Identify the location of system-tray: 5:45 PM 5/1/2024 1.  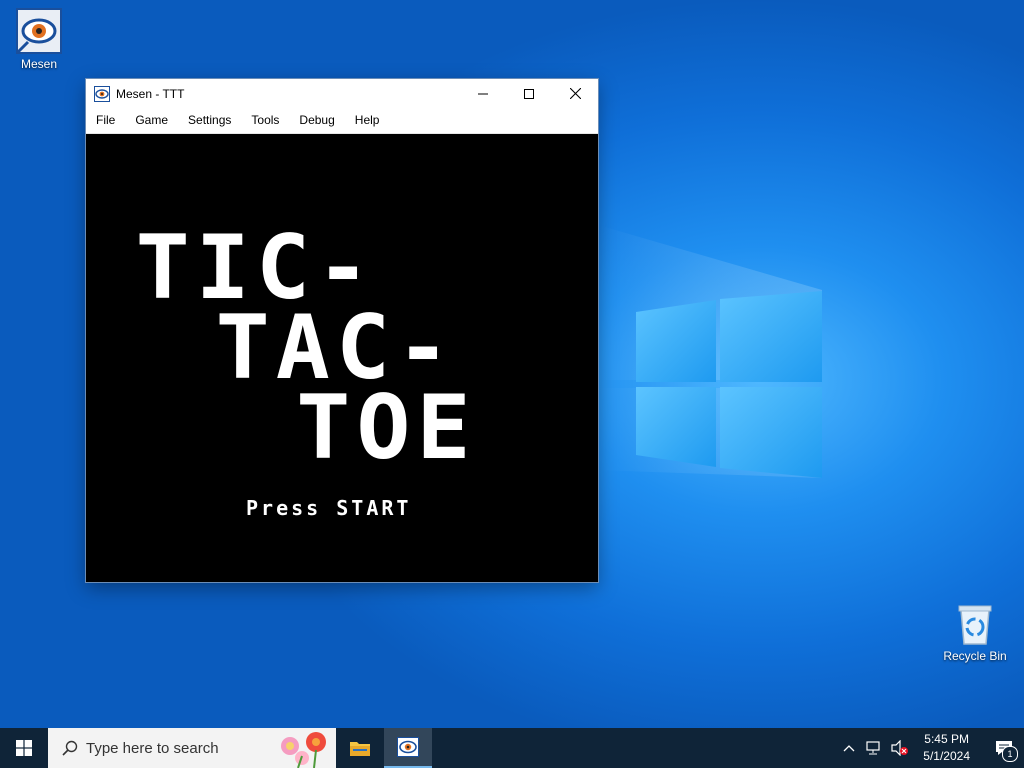
(933, 748).